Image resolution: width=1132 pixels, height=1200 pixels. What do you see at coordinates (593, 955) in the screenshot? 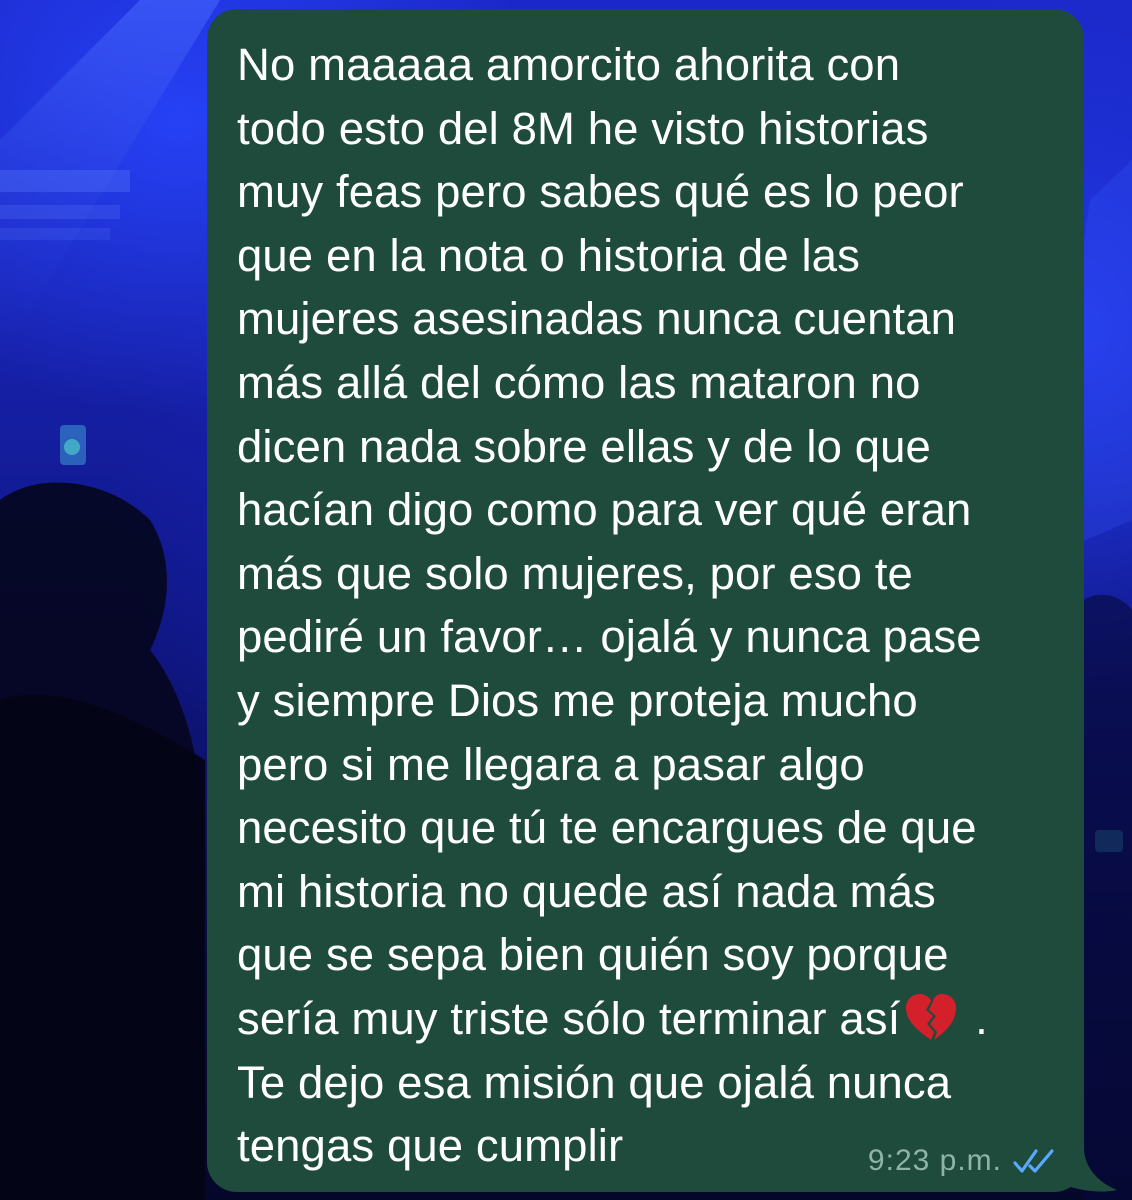
I see `message-line: que se sepa bien quién soy porque` at bounding box center [593, 955].